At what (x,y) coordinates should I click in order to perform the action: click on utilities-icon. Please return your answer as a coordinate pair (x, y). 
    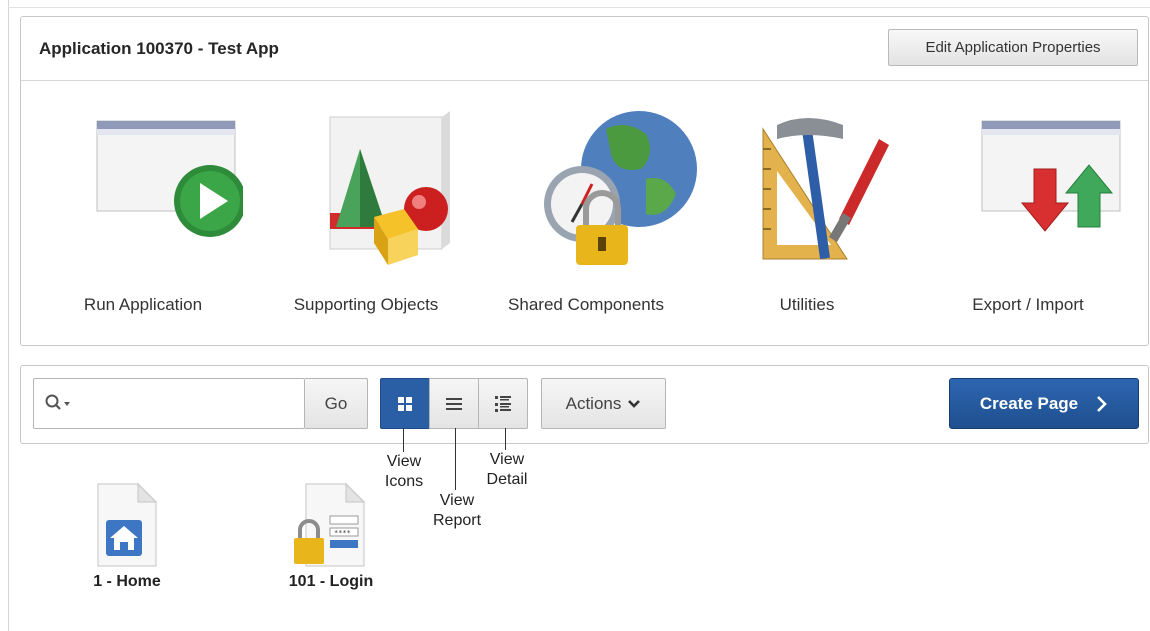
    Looking at the image, I should click on (825, 189).